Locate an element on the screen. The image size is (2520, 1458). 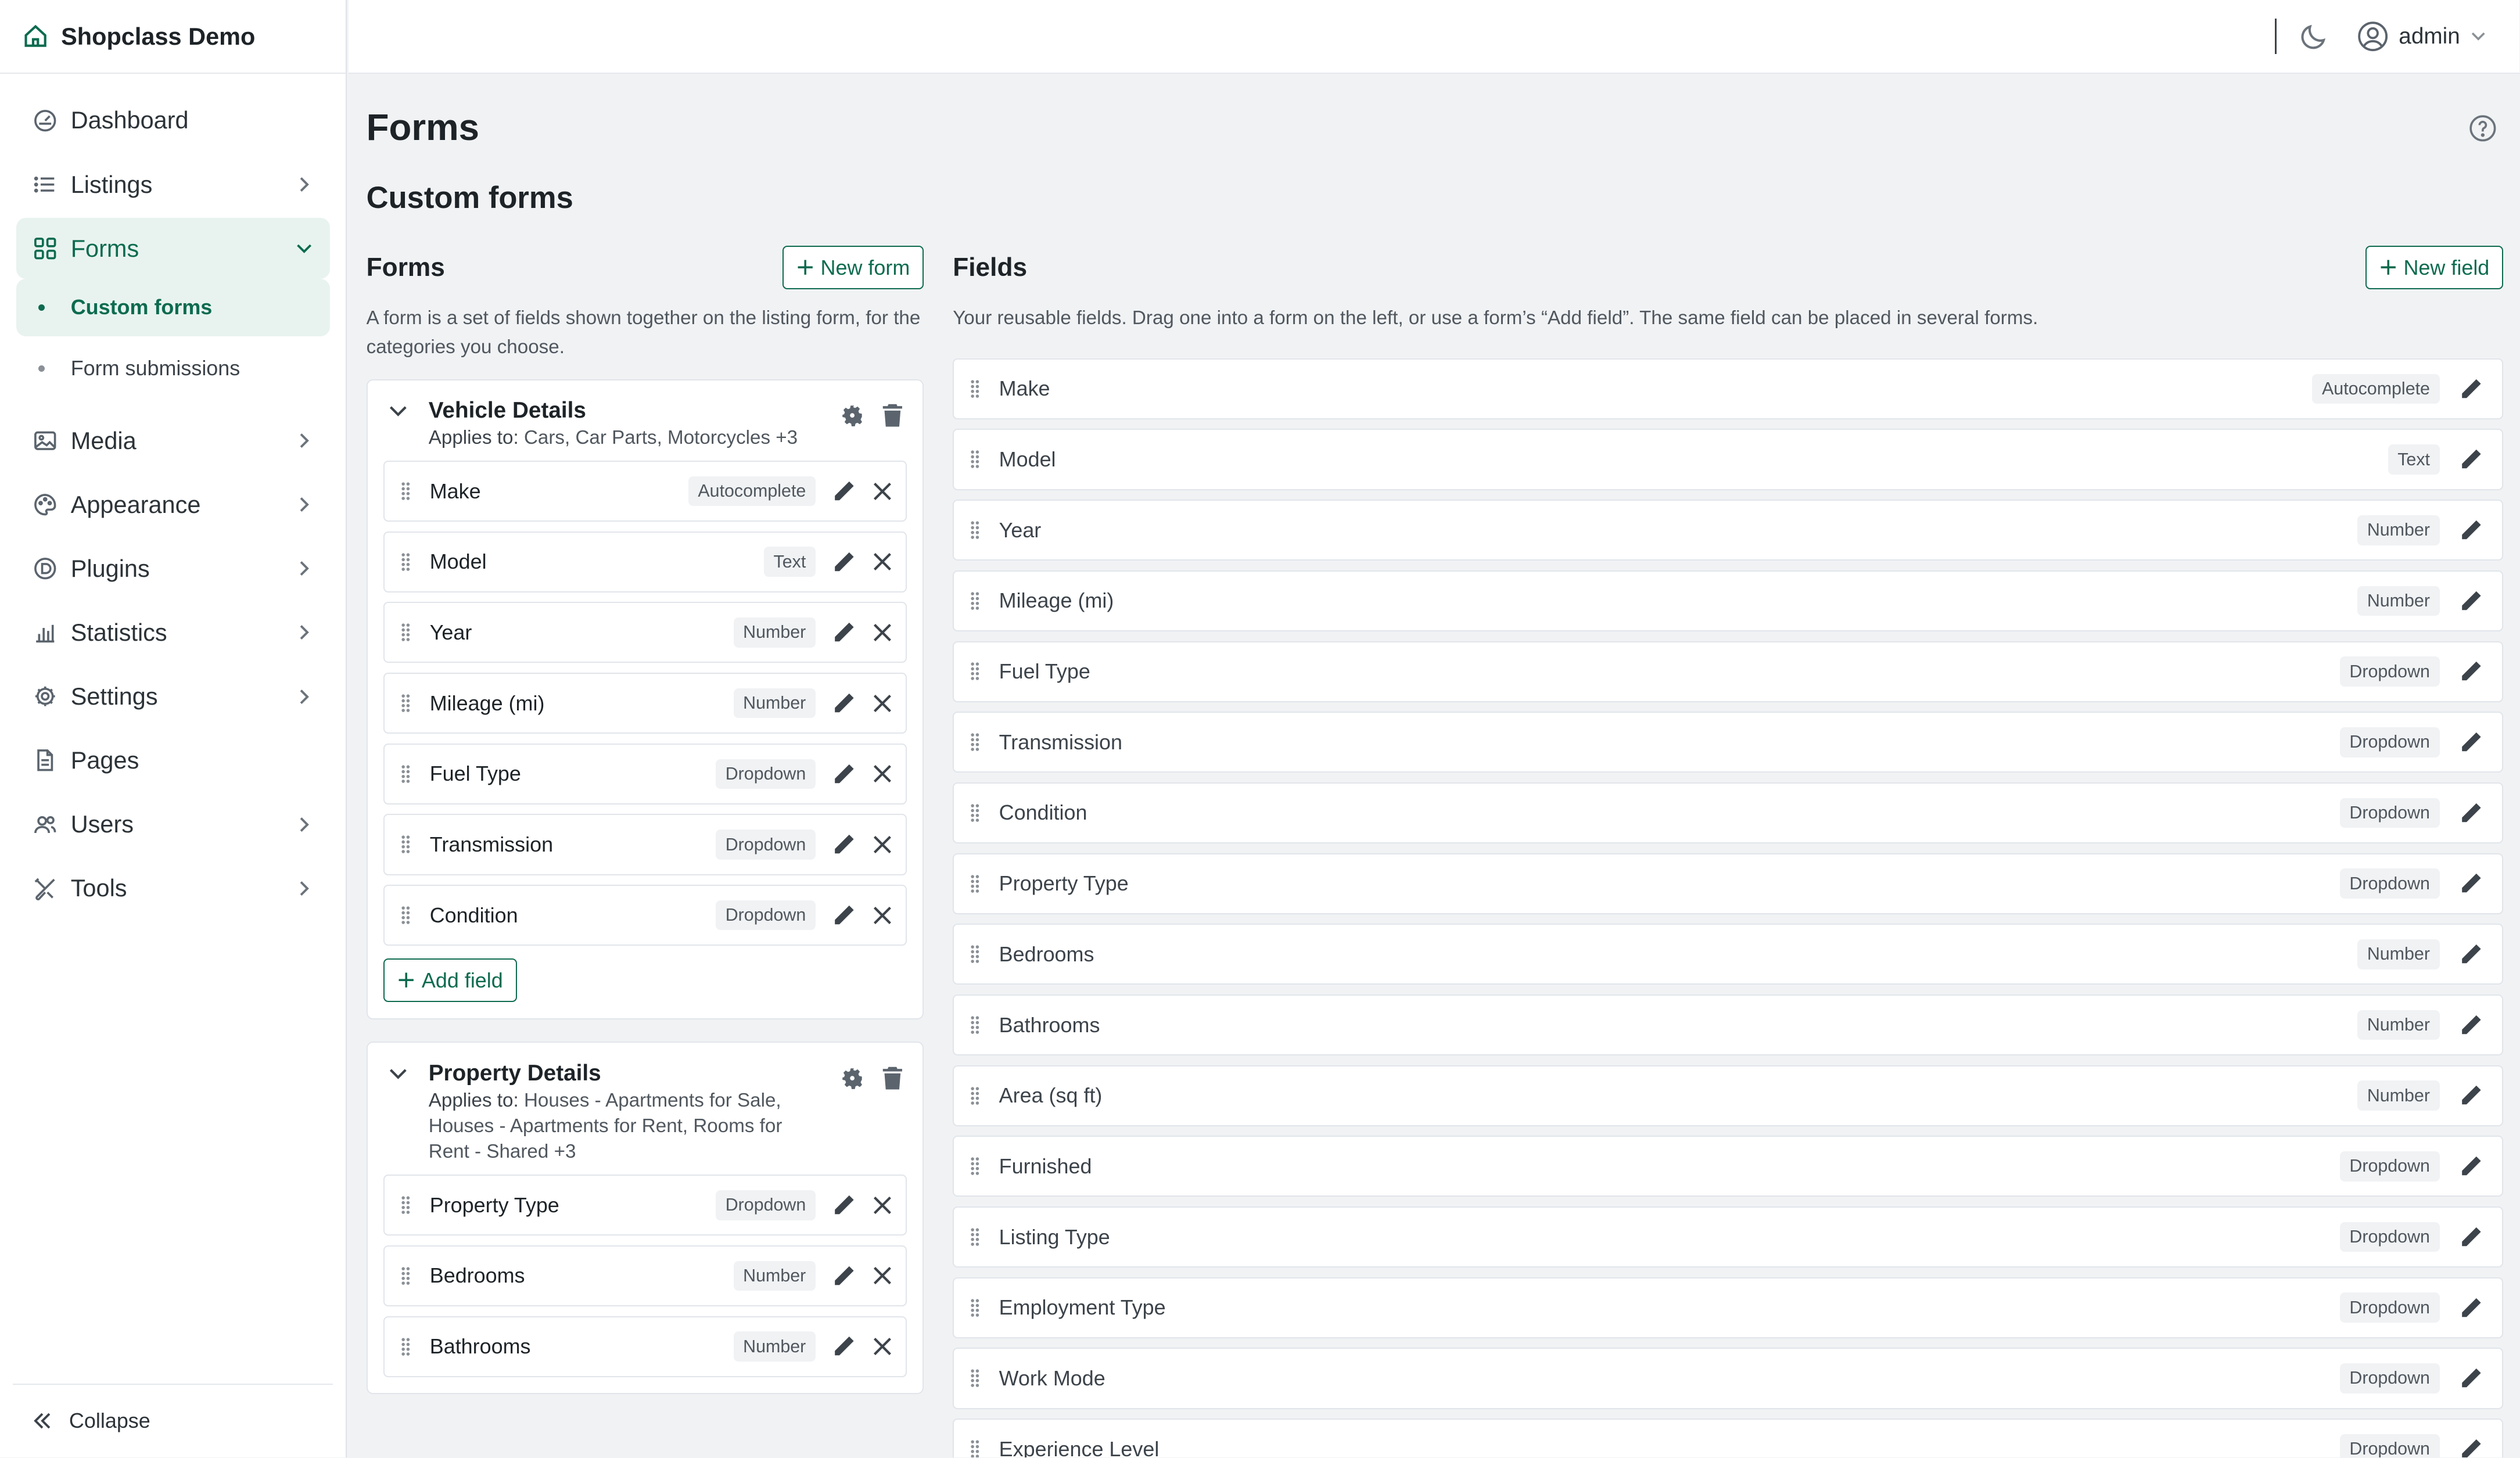
help-icon is located at coordinates (2482, 128).